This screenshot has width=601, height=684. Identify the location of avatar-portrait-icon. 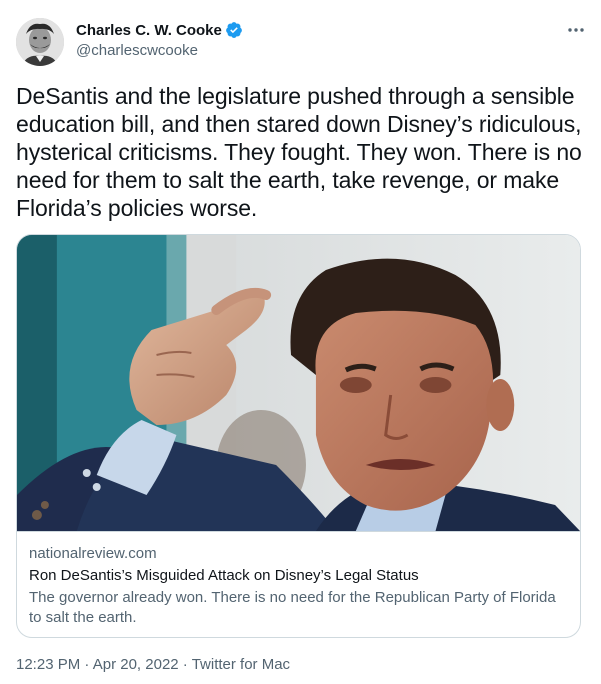
(40, 42).